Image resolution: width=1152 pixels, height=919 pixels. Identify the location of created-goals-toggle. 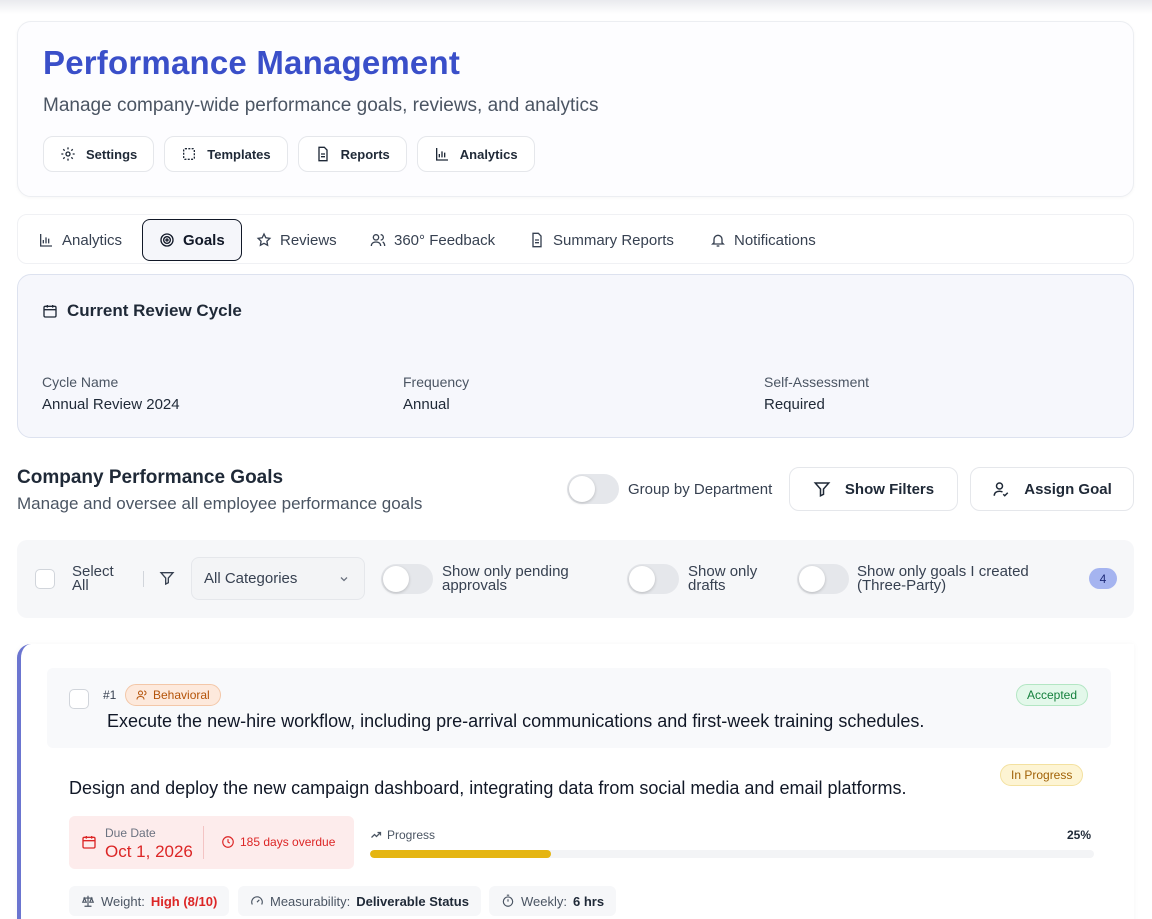
(823, 579).